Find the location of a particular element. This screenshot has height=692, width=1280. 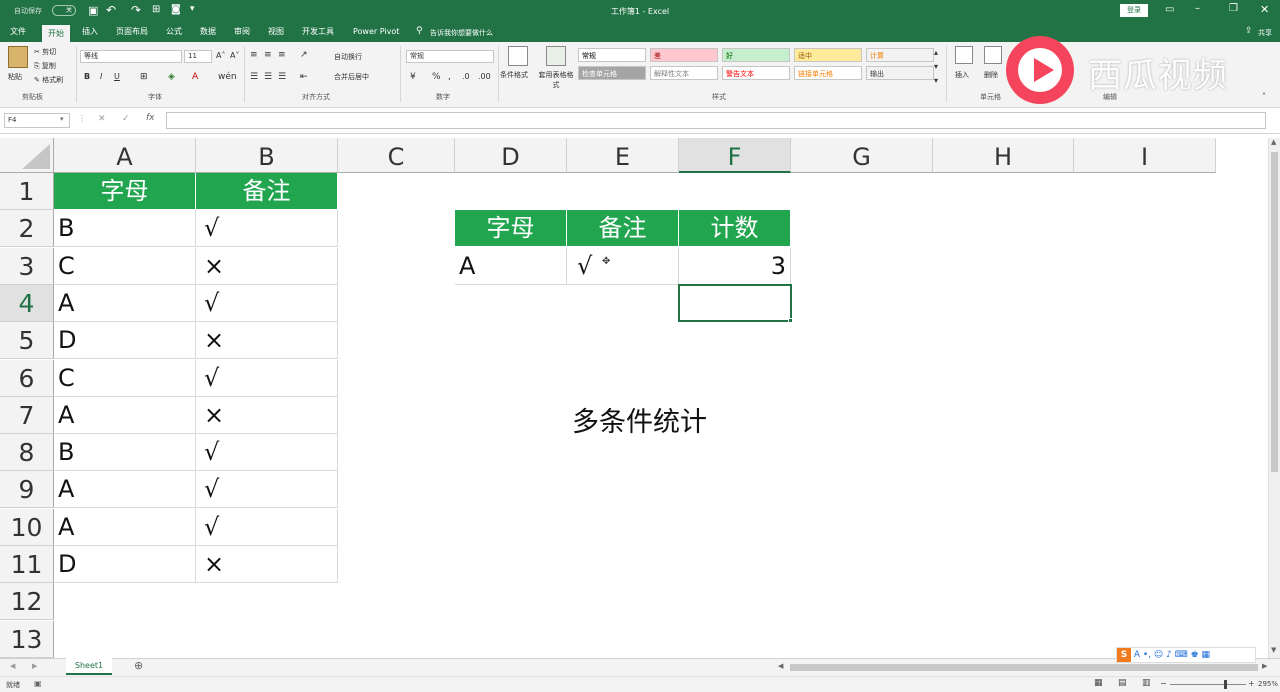

column-header-c: C is located at coordinates (396, 155).